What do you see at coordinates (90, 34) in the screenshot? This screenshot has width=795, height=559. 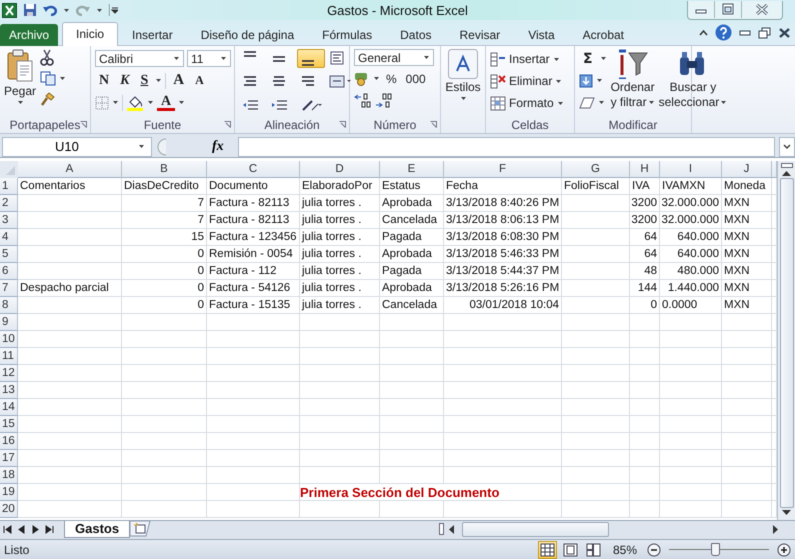 I see `ribbon-tab: Inicio` at bounding box center [90, 34].